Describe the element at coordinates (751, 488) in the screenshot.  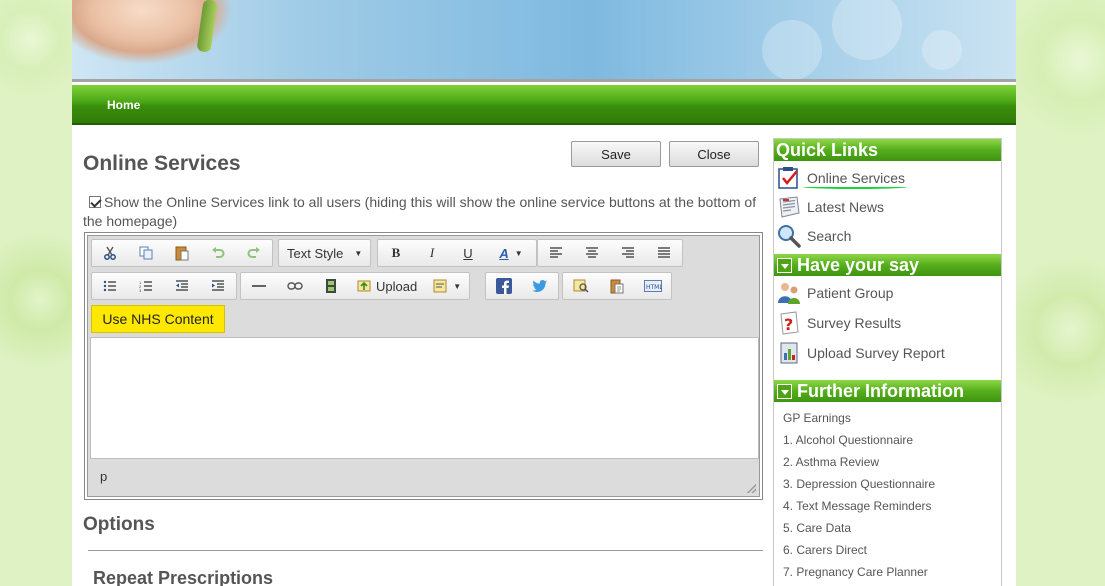
I see `editor-resize-handle` at that location.